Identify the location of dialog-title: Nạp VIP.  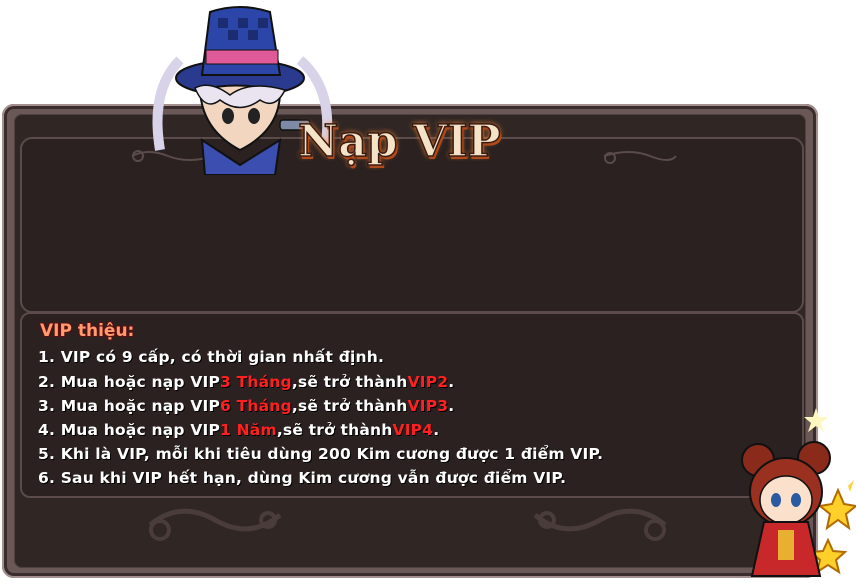
(399, 141).